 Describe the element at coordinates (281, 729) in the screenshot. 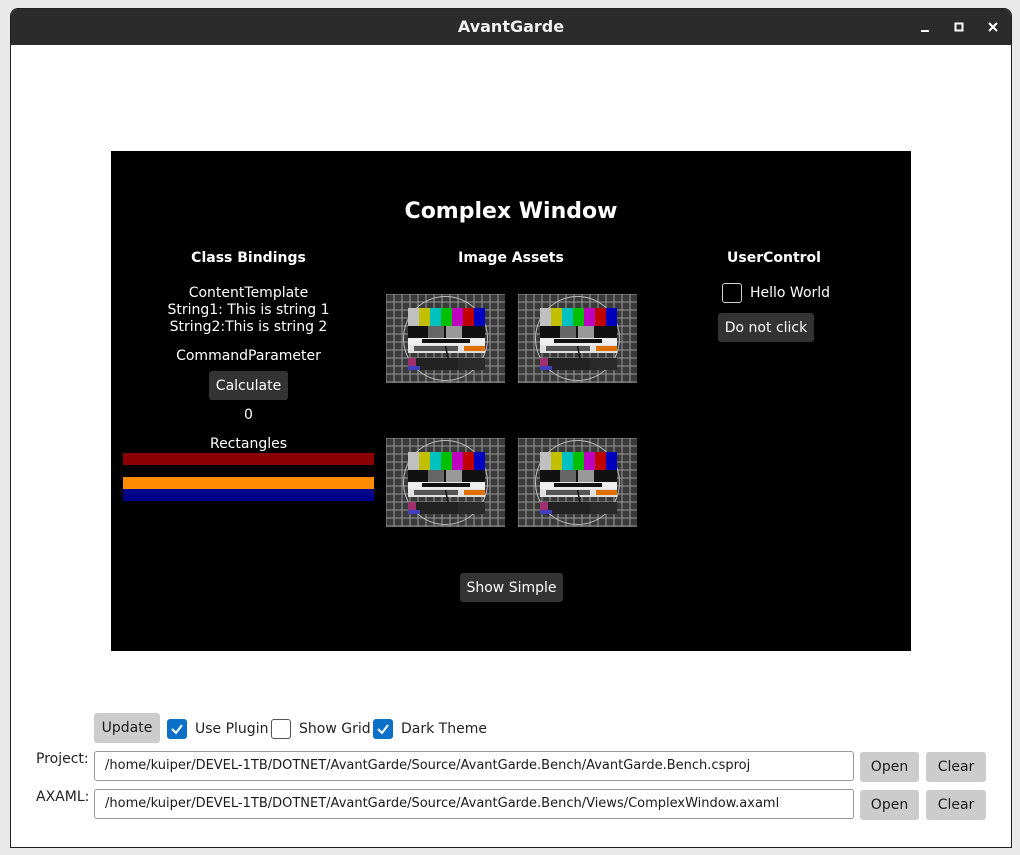

I see `show-grid-checkbox` at that location.